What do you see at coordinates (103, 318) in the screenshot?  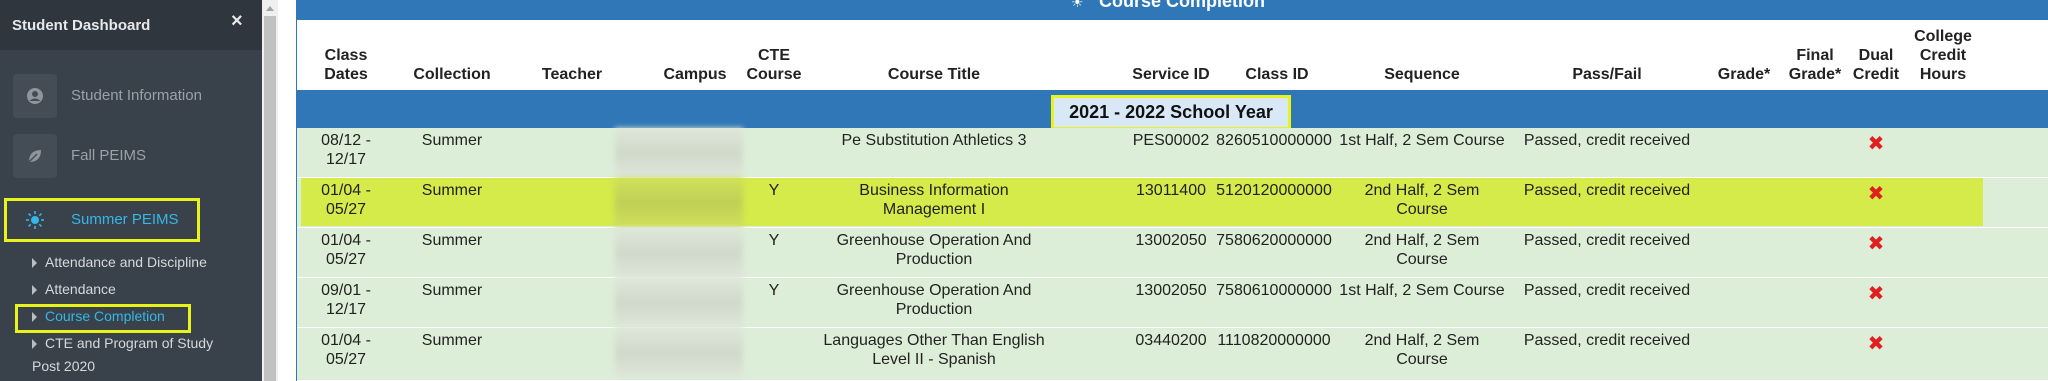 I see `course-completion-highlight` at bounding box center [103, 318].